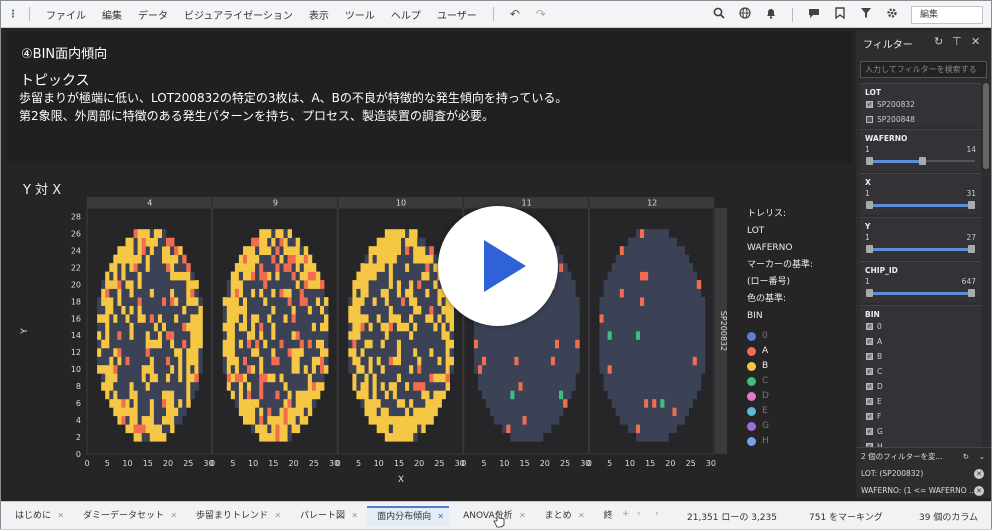  I want to click on page-tab: ダミーデータセット ✕, so click(127, 516).